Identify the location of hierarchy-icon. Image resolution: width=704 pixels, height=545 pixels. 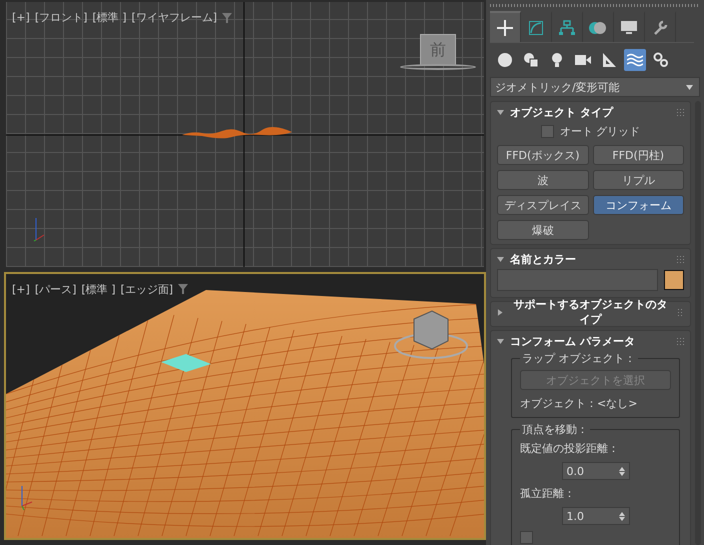
(567, 28).